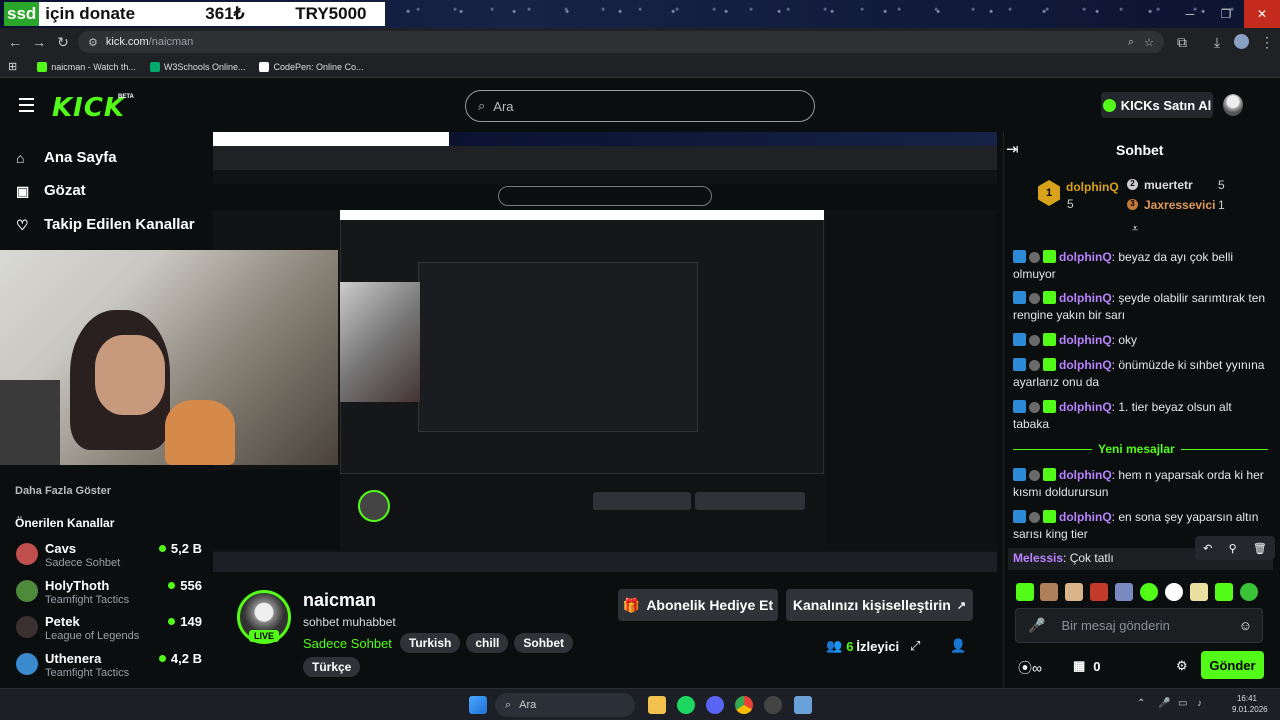 This screenshot has width=1280, height=720. What do you see at coordinates (565, 705) in the screenshot?
I see `taskbar-search: ⌕ Ara` at bounding box center [565, 705].